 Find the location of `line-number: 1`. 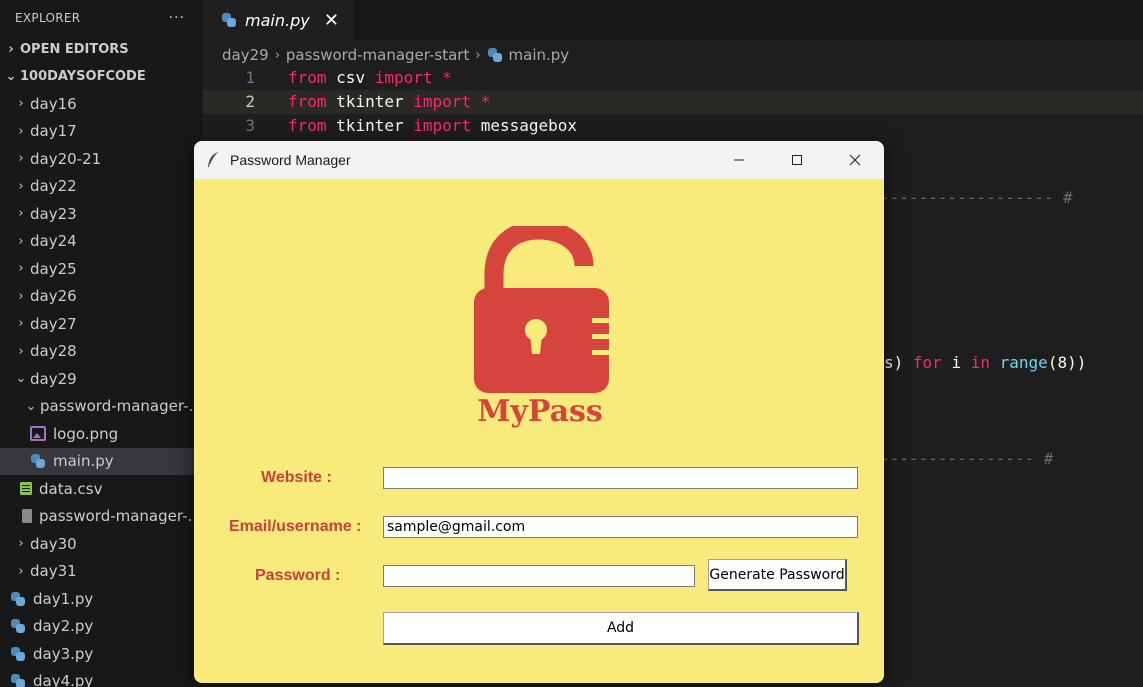

line-number: 1 is located at coordinates (250, 77).